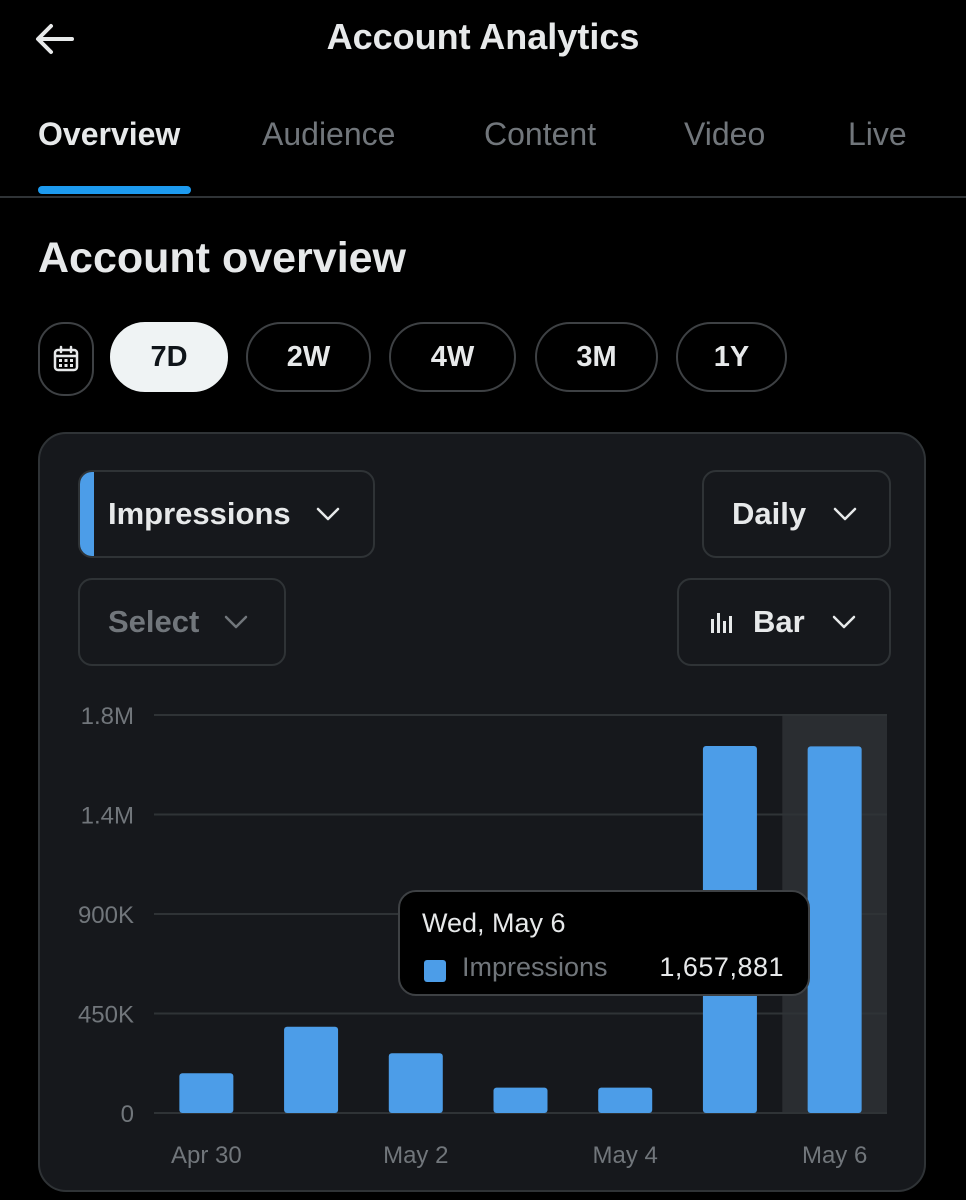 This screenshot has height=1200, width=966. I want to click on range-2w-button: 2W, so click(308, 357).